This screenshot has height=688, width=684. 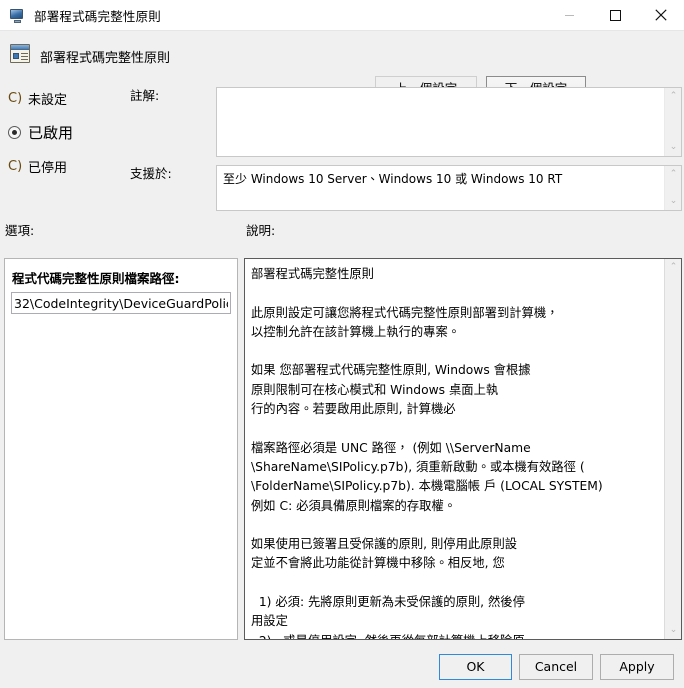 What do you see at coordinates (96, 278) in the screenshot?
I see `policy-path-label: 程式代碼完整性原則檔案路徑:` at bounding box center [96, 278].